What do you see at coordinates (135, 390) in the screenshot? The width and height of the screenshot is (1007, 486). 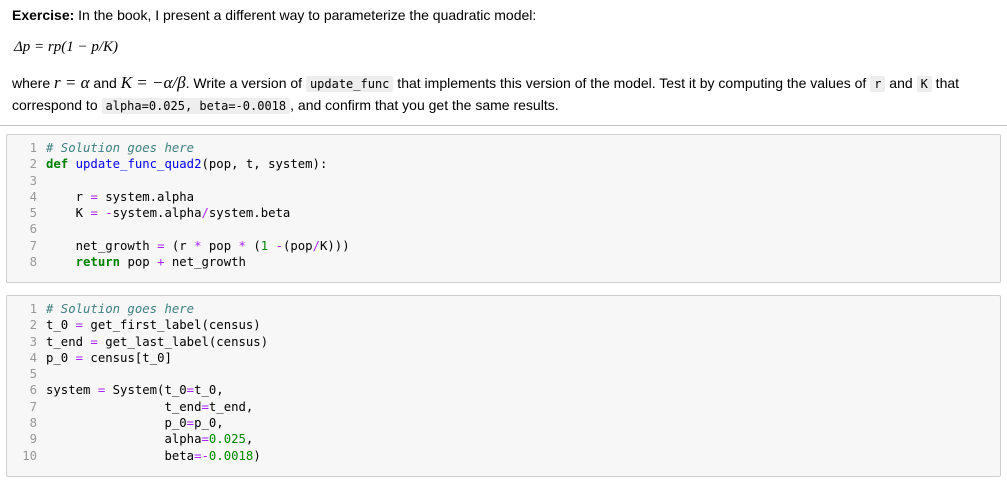 I see `code-text: system = System(t_0=t_0,` at bounding box center [135, 390].